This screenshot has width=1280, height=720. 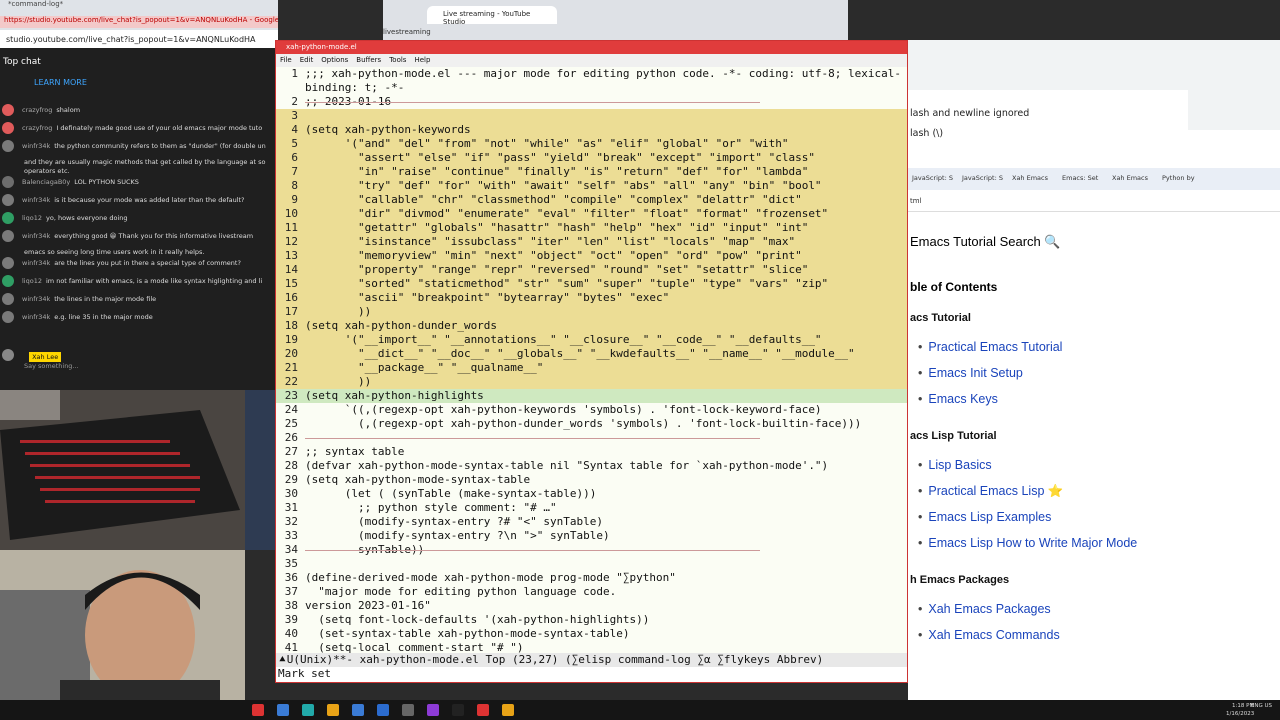 I want to click on line-text: (setq xah-python-dunder_words, so click(x=401, y=325).